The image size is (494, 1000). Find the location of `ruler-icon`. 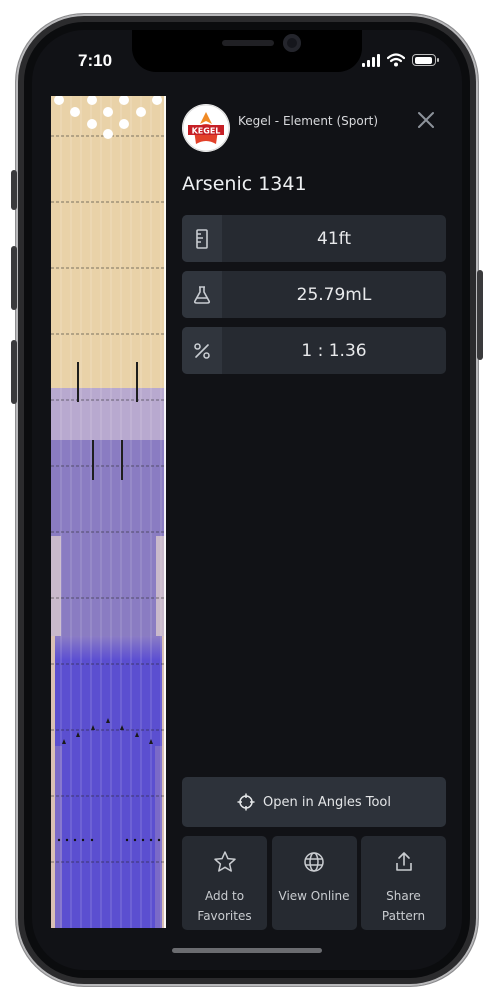

ruler-icon is located at coordinates (202, 238).